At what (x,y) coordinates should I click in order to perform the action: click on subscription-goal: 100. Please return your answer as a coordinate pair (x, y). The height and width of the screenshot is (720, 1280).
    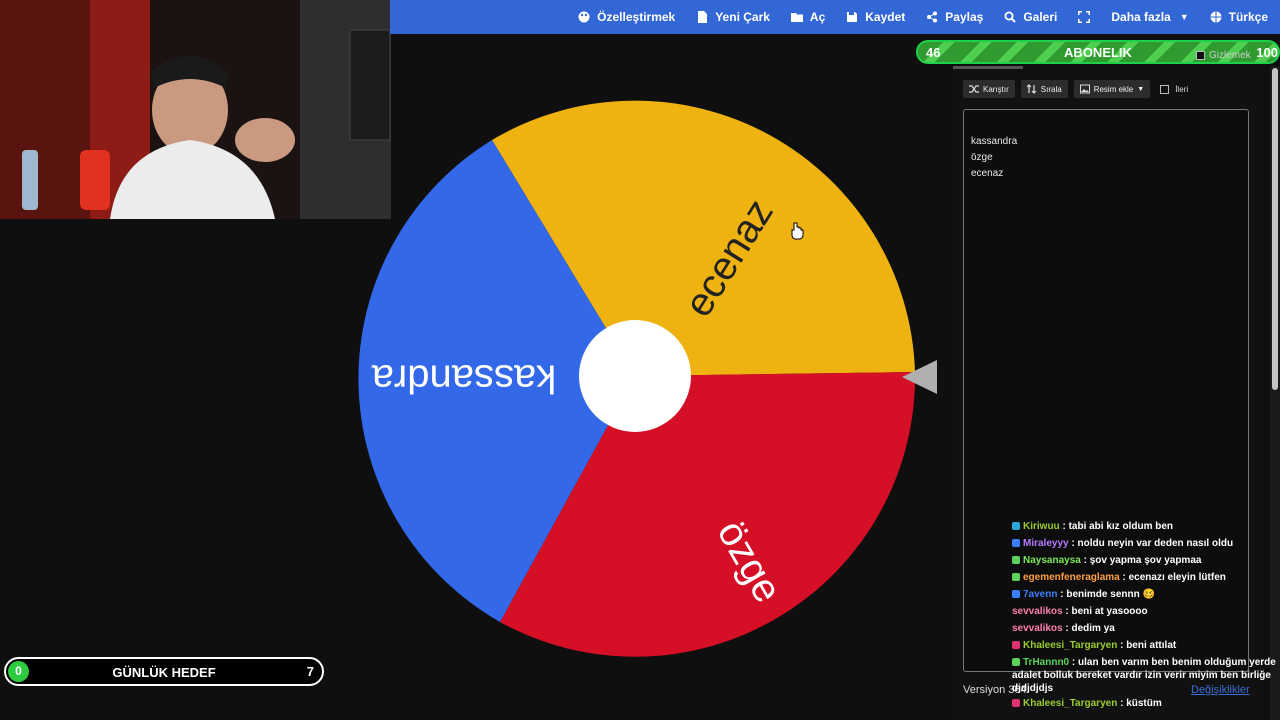
    Looking at the image, I should click on (1267, 52).